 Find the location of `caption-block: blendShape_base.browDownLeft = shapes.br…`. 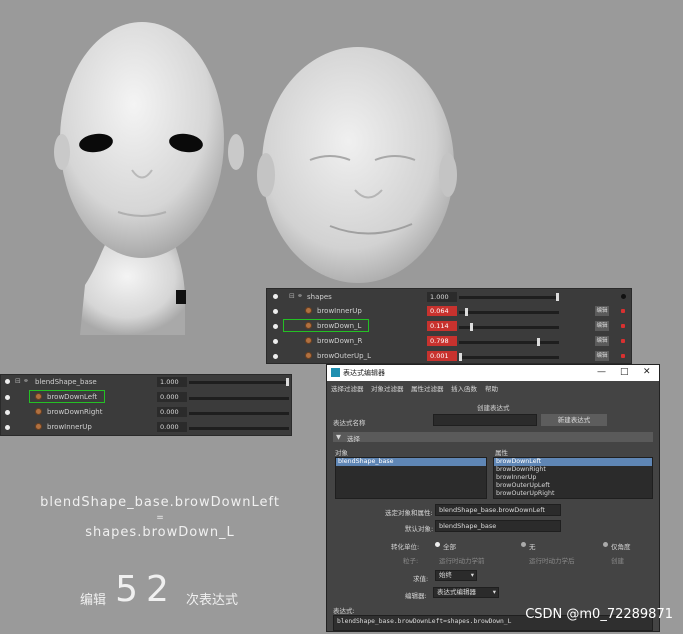

caption-block: blendShape_base.browDownLeft = shapes.br… is located at coordinates (160, 517).